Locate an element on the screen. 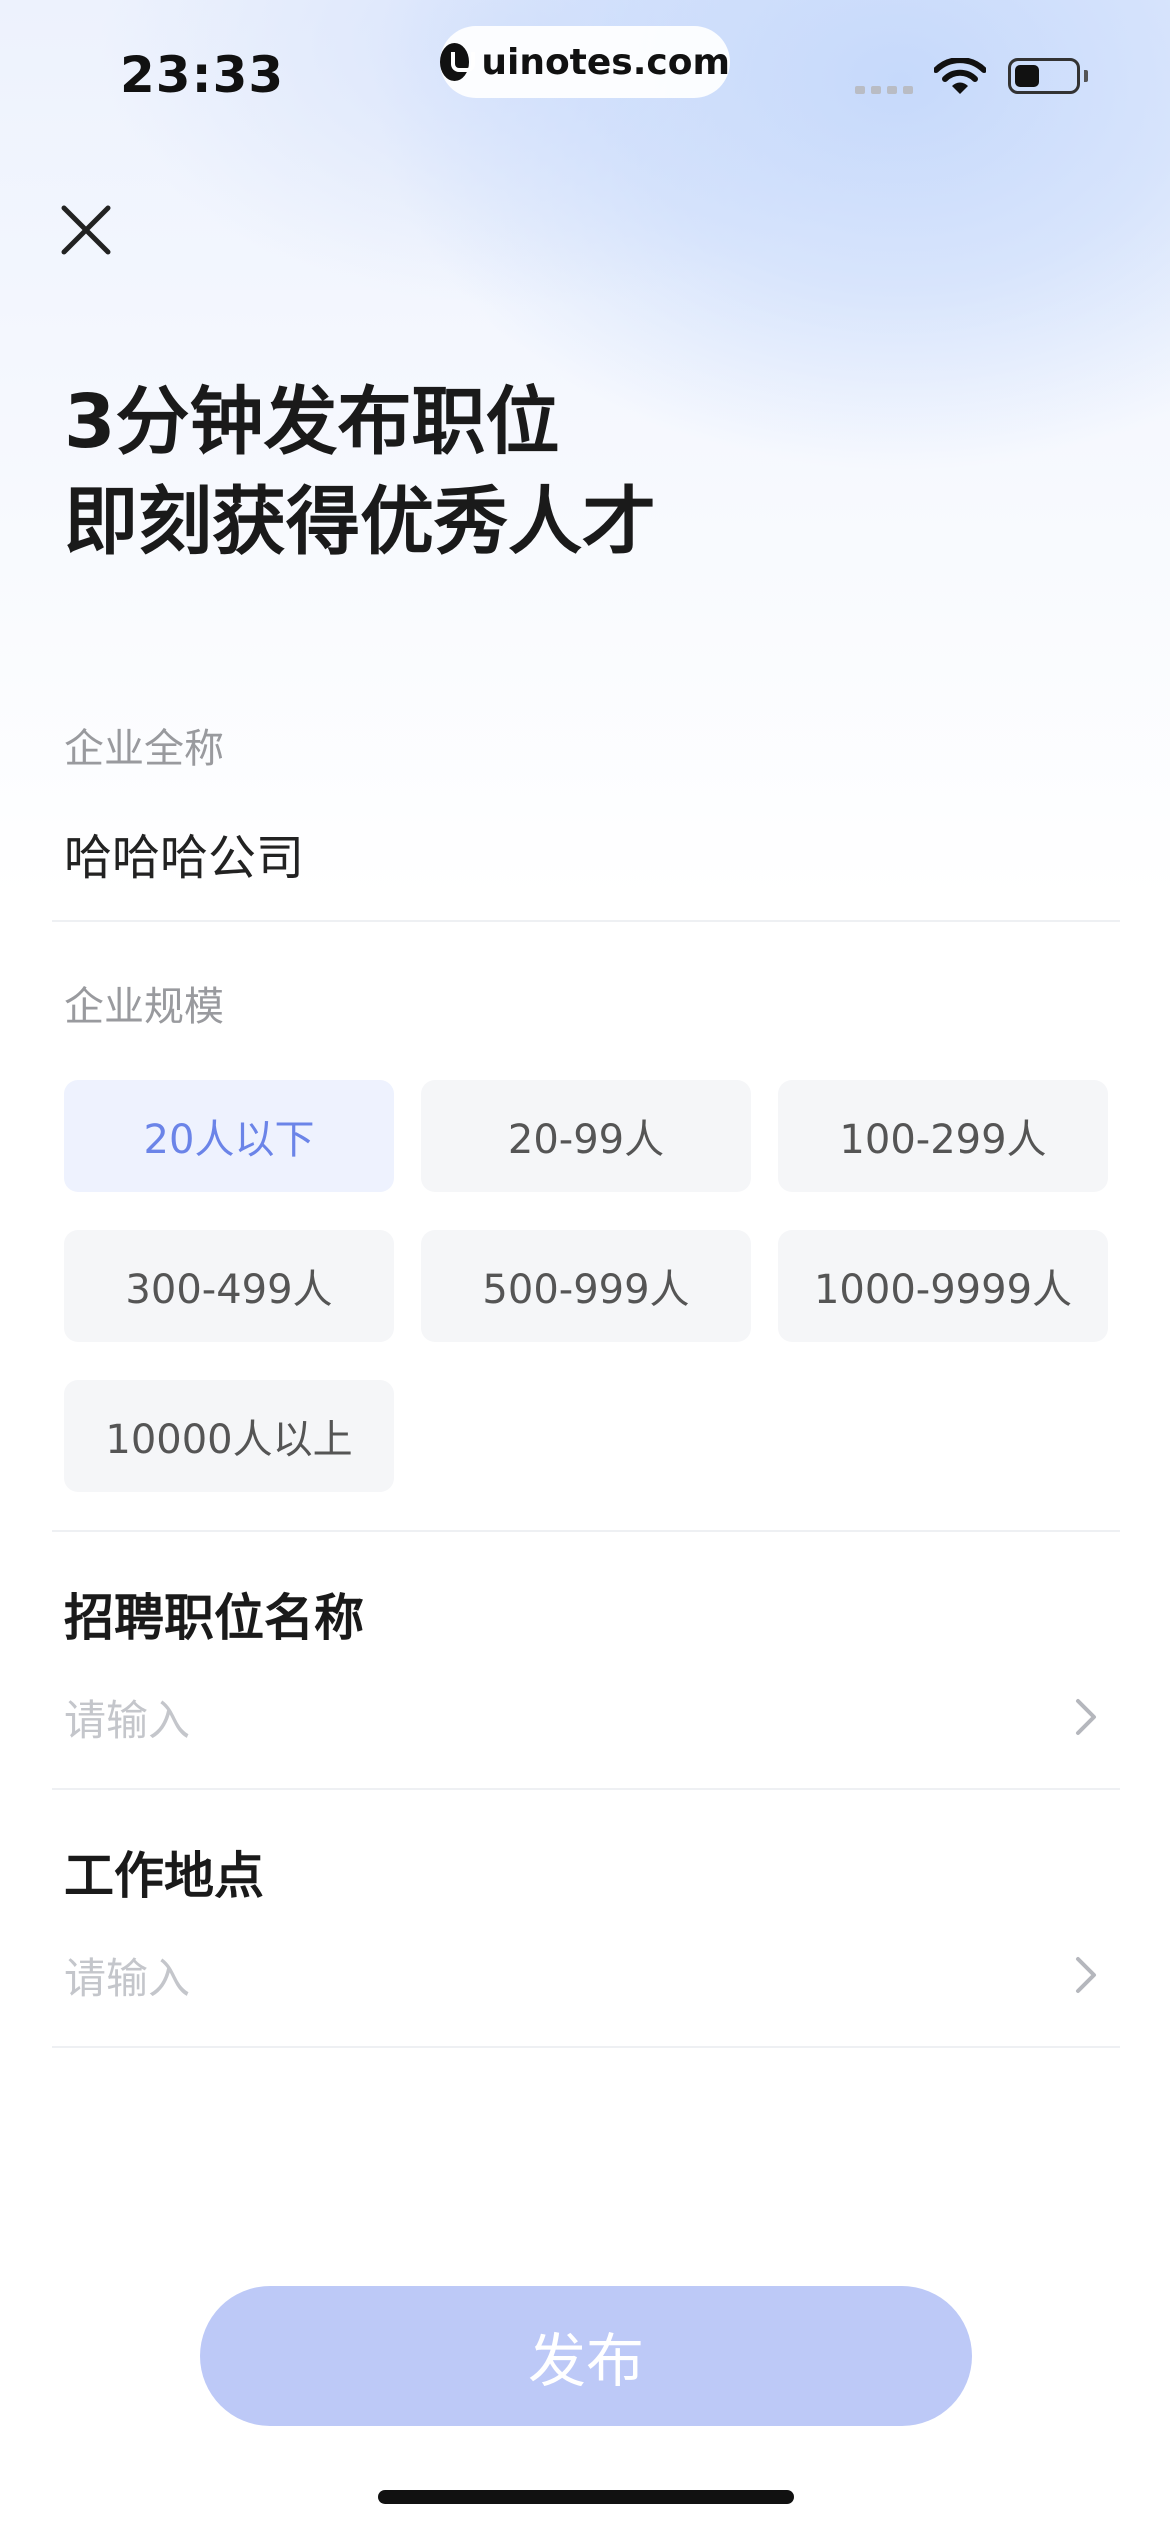 This screenshot has width=1170, height=2532. url-text: uinotes.com is located at coordinates (605, 62).